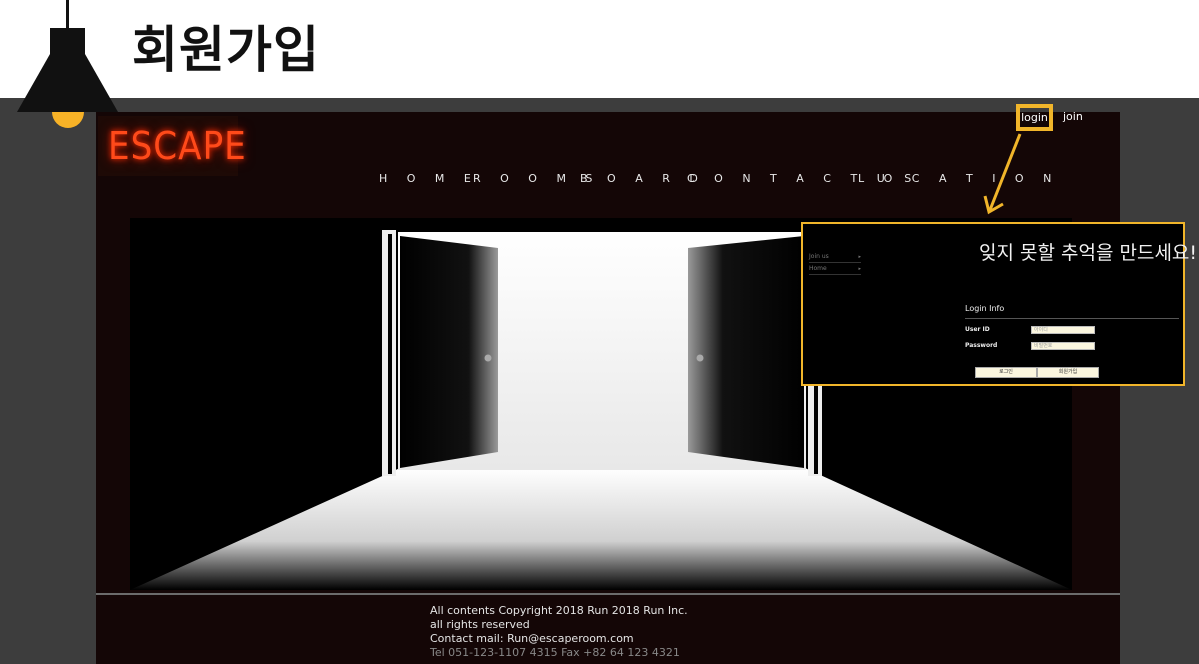 This screenshot has width=1199, height=664. I want to click on login-link: login, so click(1034, 117).